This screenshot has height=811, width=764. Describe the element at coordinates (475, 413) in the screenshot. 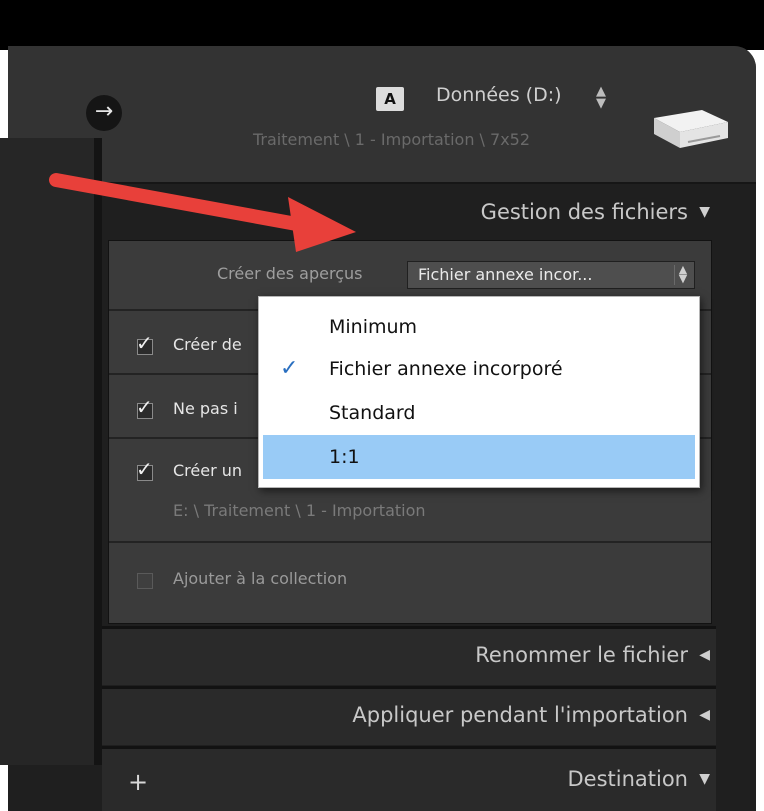

I see `dropdown-option-standard: Standard` at that location.